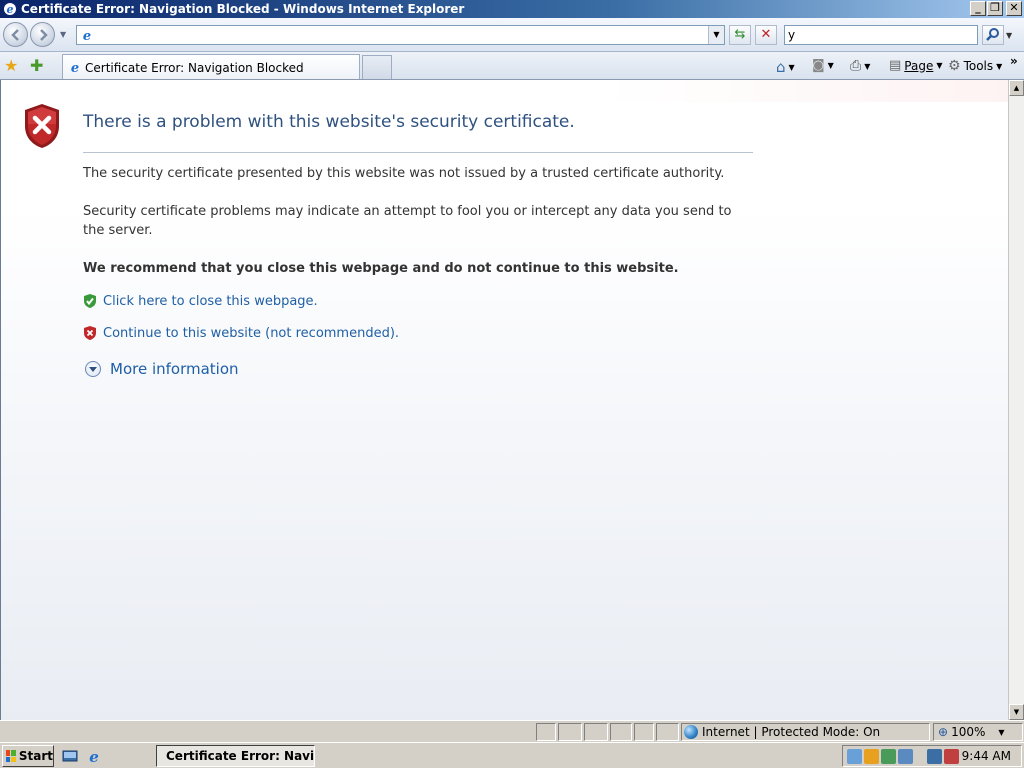 This screenshot has height=768, width=1024. Describe the element at coordinates (11, 65) in the screenshot. I see `favorites-center-icon: ★` at that location.